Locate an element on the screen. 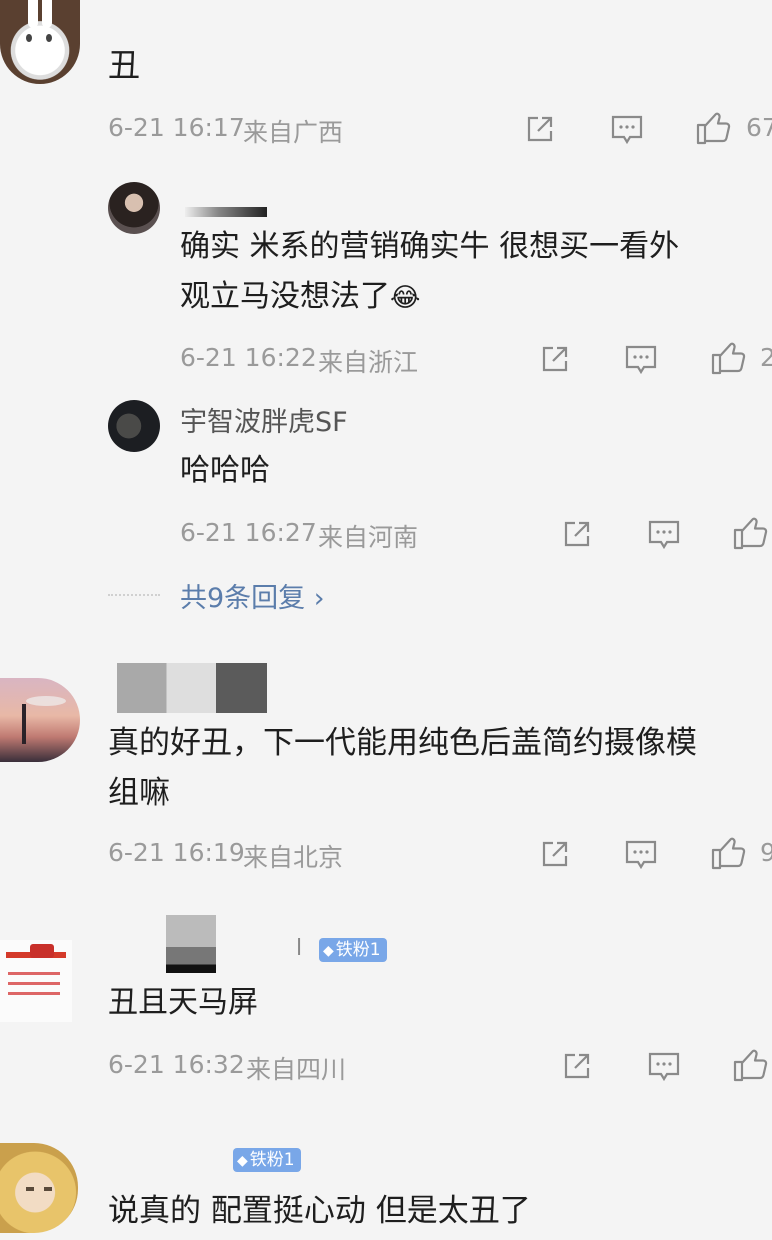 This screenshot has width=772, height=1240. comment-location: 来自四川 is located at coordinates (296, 1069).